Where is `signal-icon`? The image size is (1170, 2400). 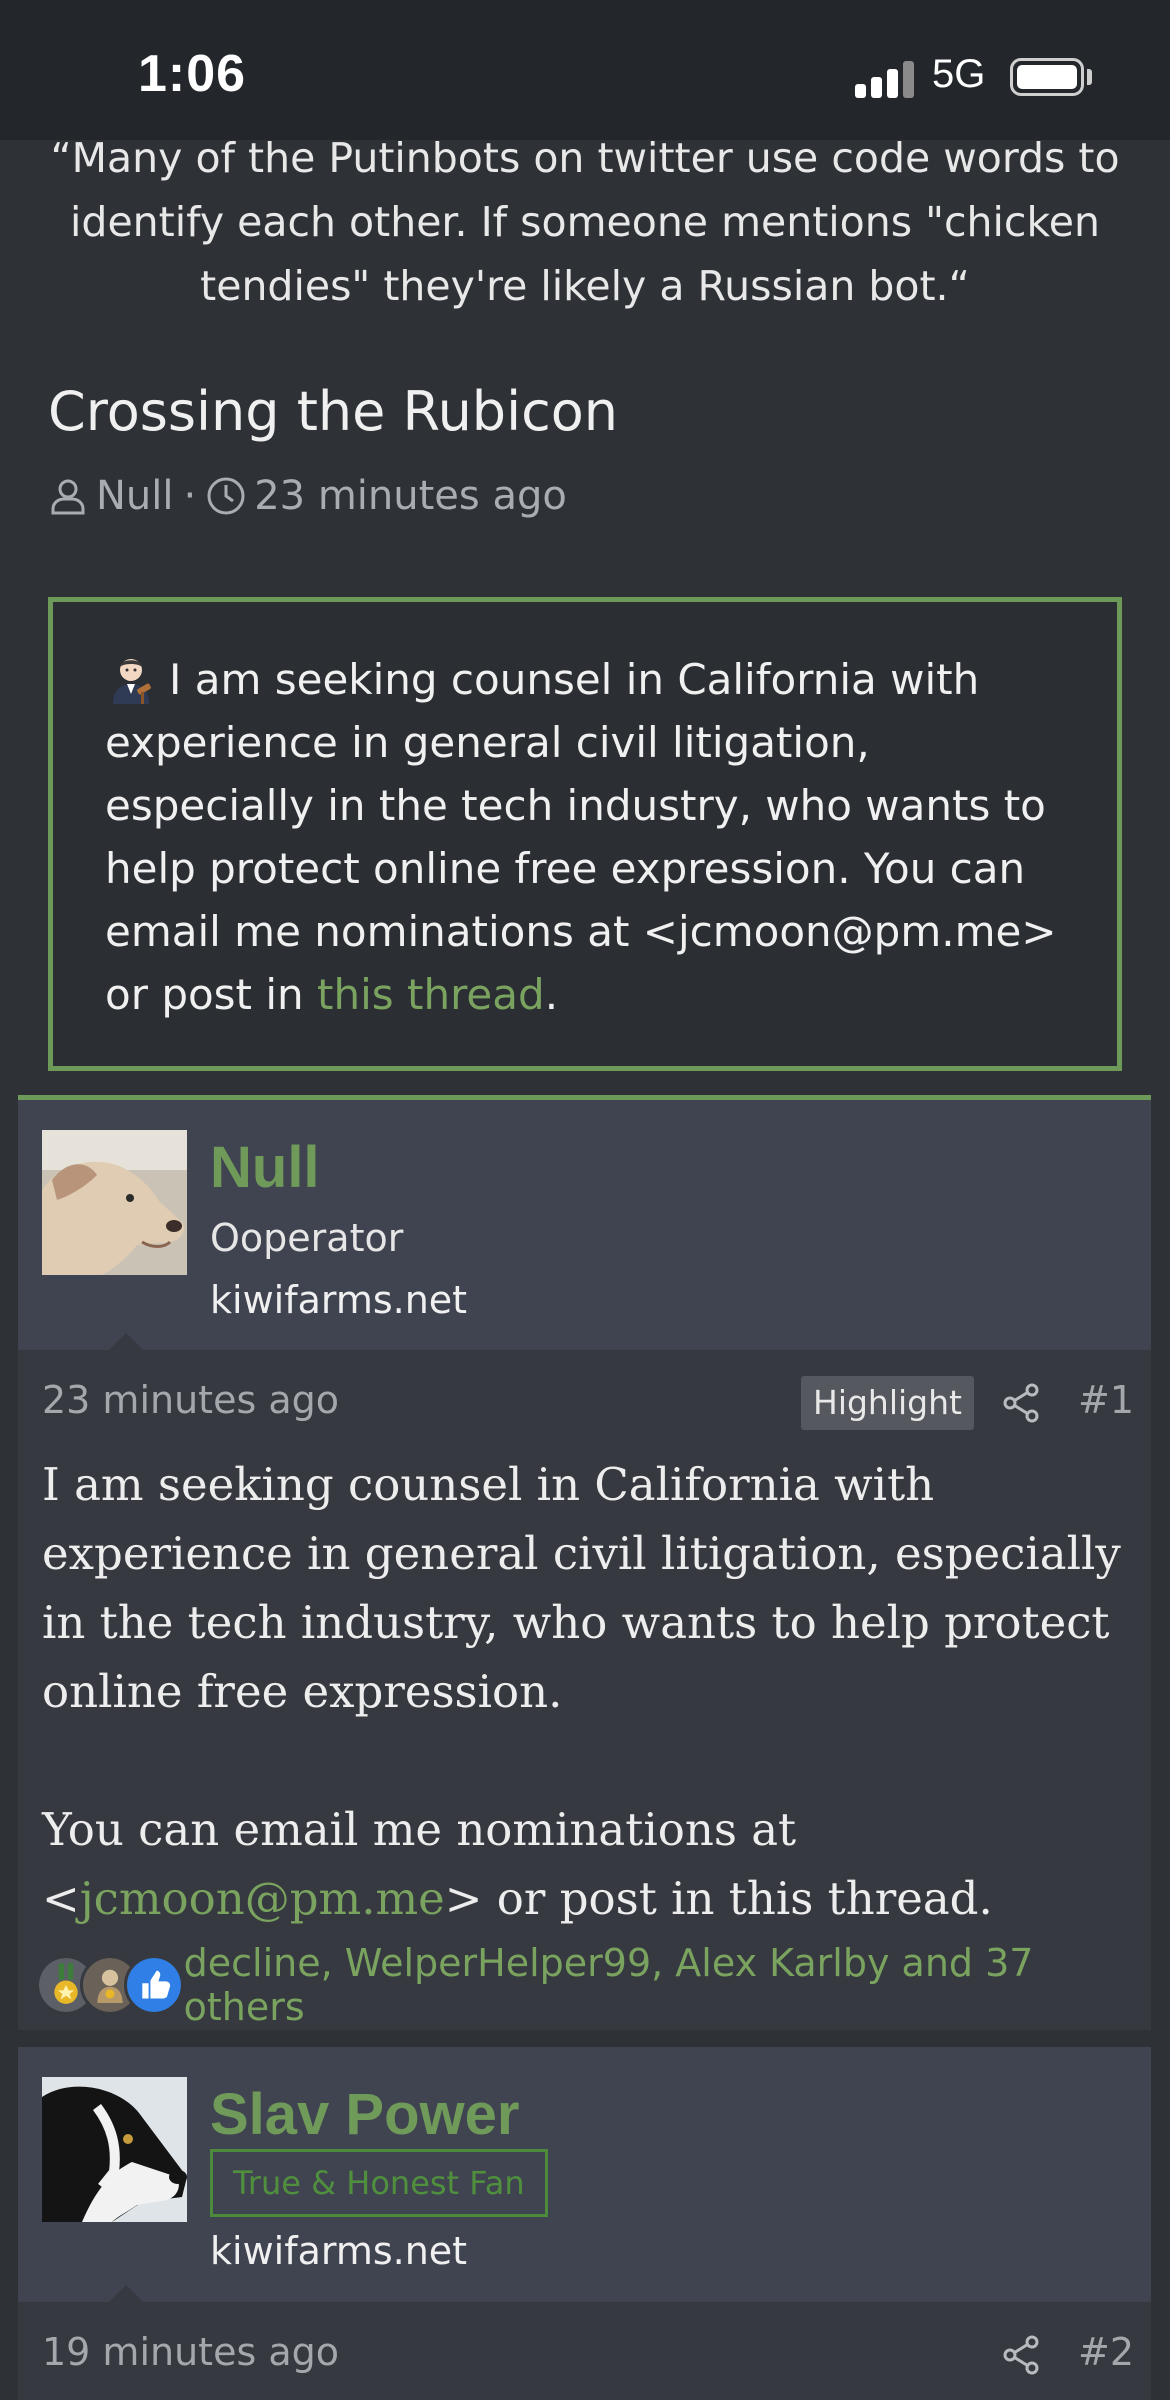
signal-icon is located at coordinates (885, 78).